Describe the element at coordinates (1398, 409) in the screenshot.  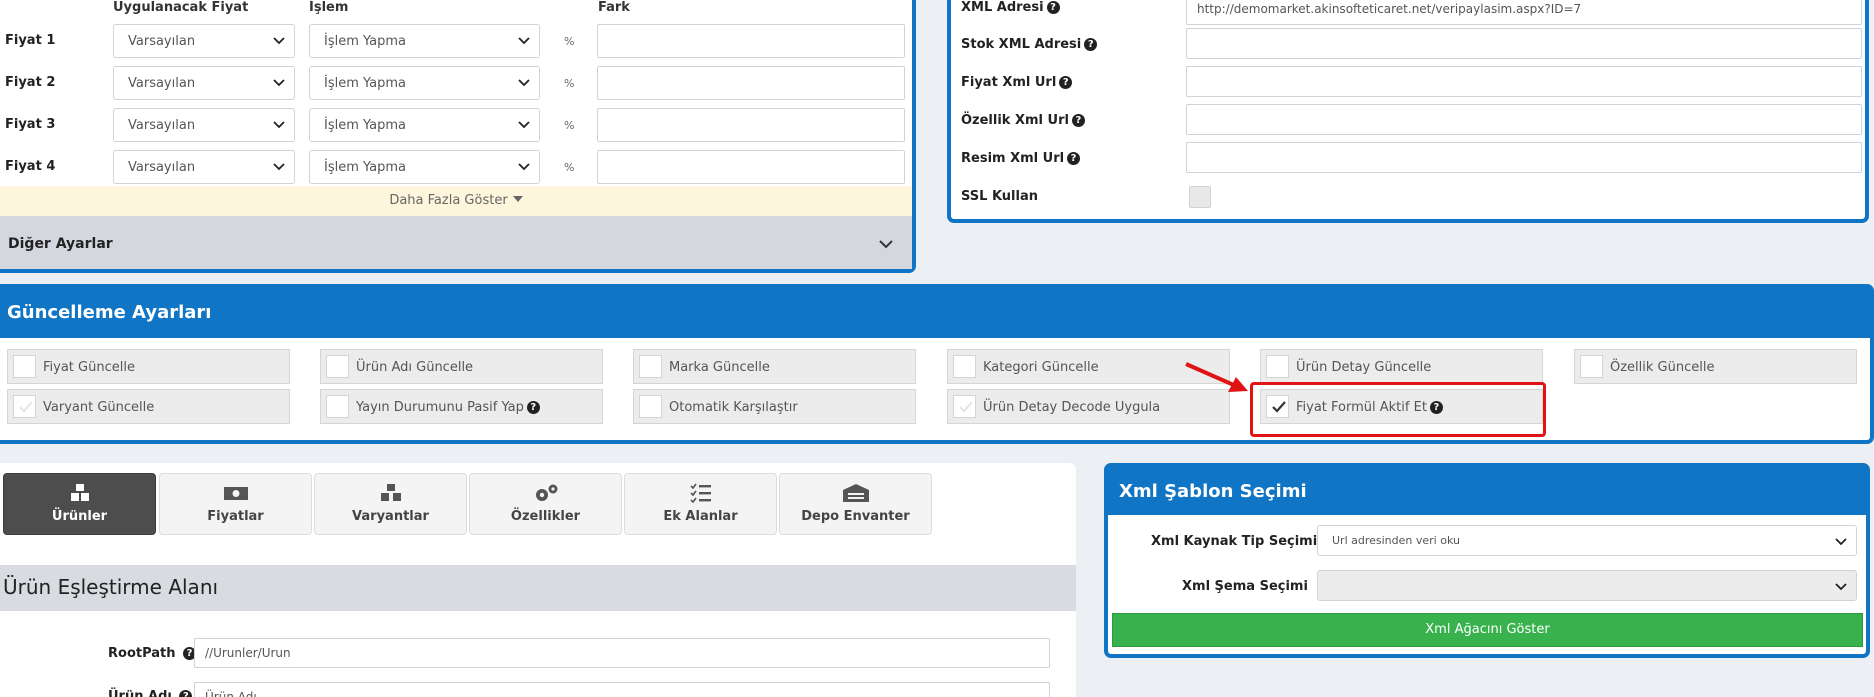
I see `highlight-frame` at that location.